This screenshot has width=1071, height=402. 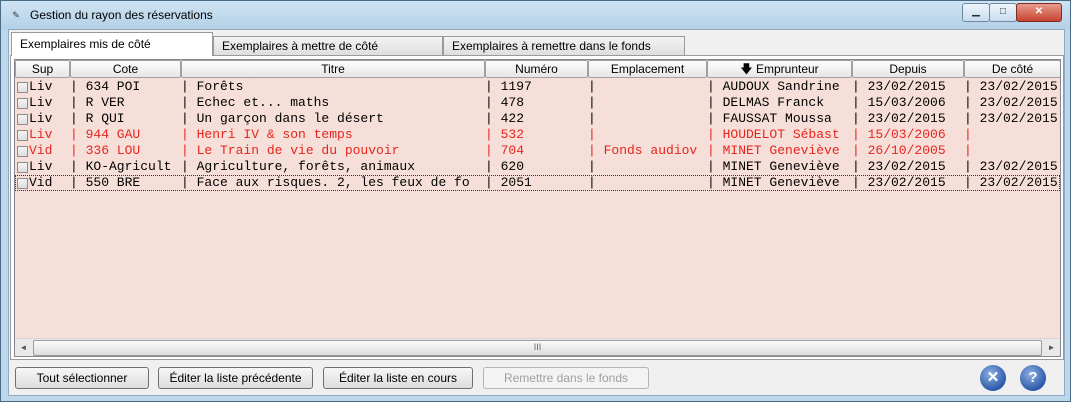 I want to click on minimize-button: ▁, so click(x=976, y=12).